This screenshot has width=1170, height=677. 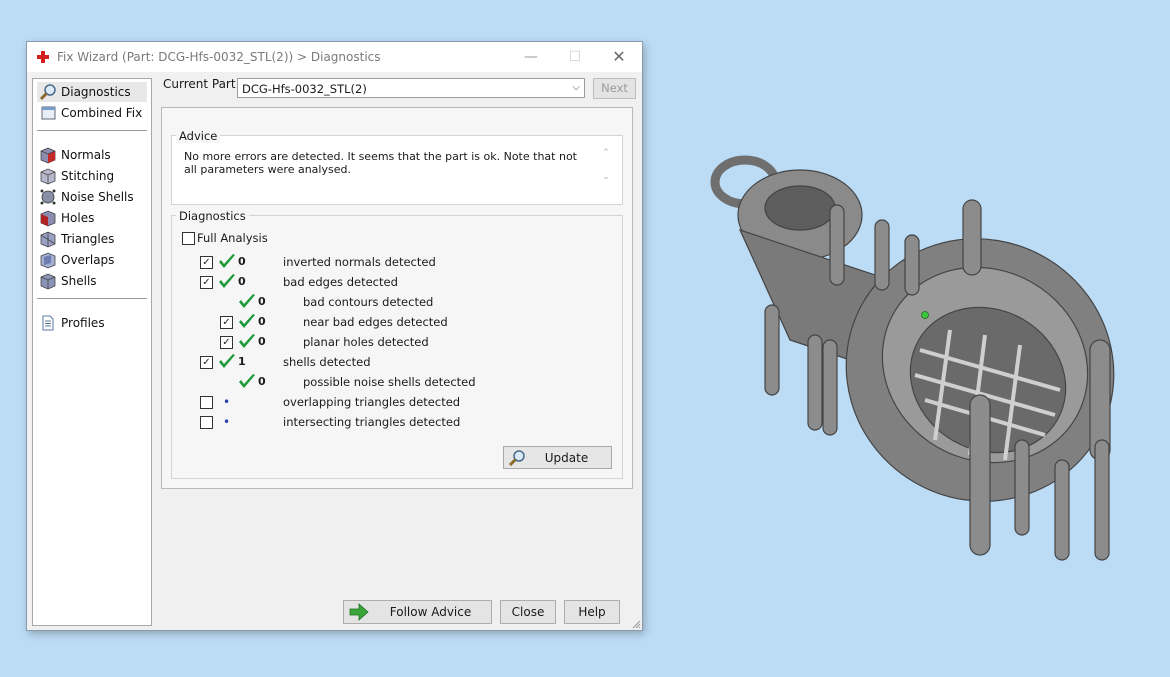 What do you see at coordinates (88, 176) in the screenshot?
I see `nav-item-label: Stitching` at bounding box center [88, 176].